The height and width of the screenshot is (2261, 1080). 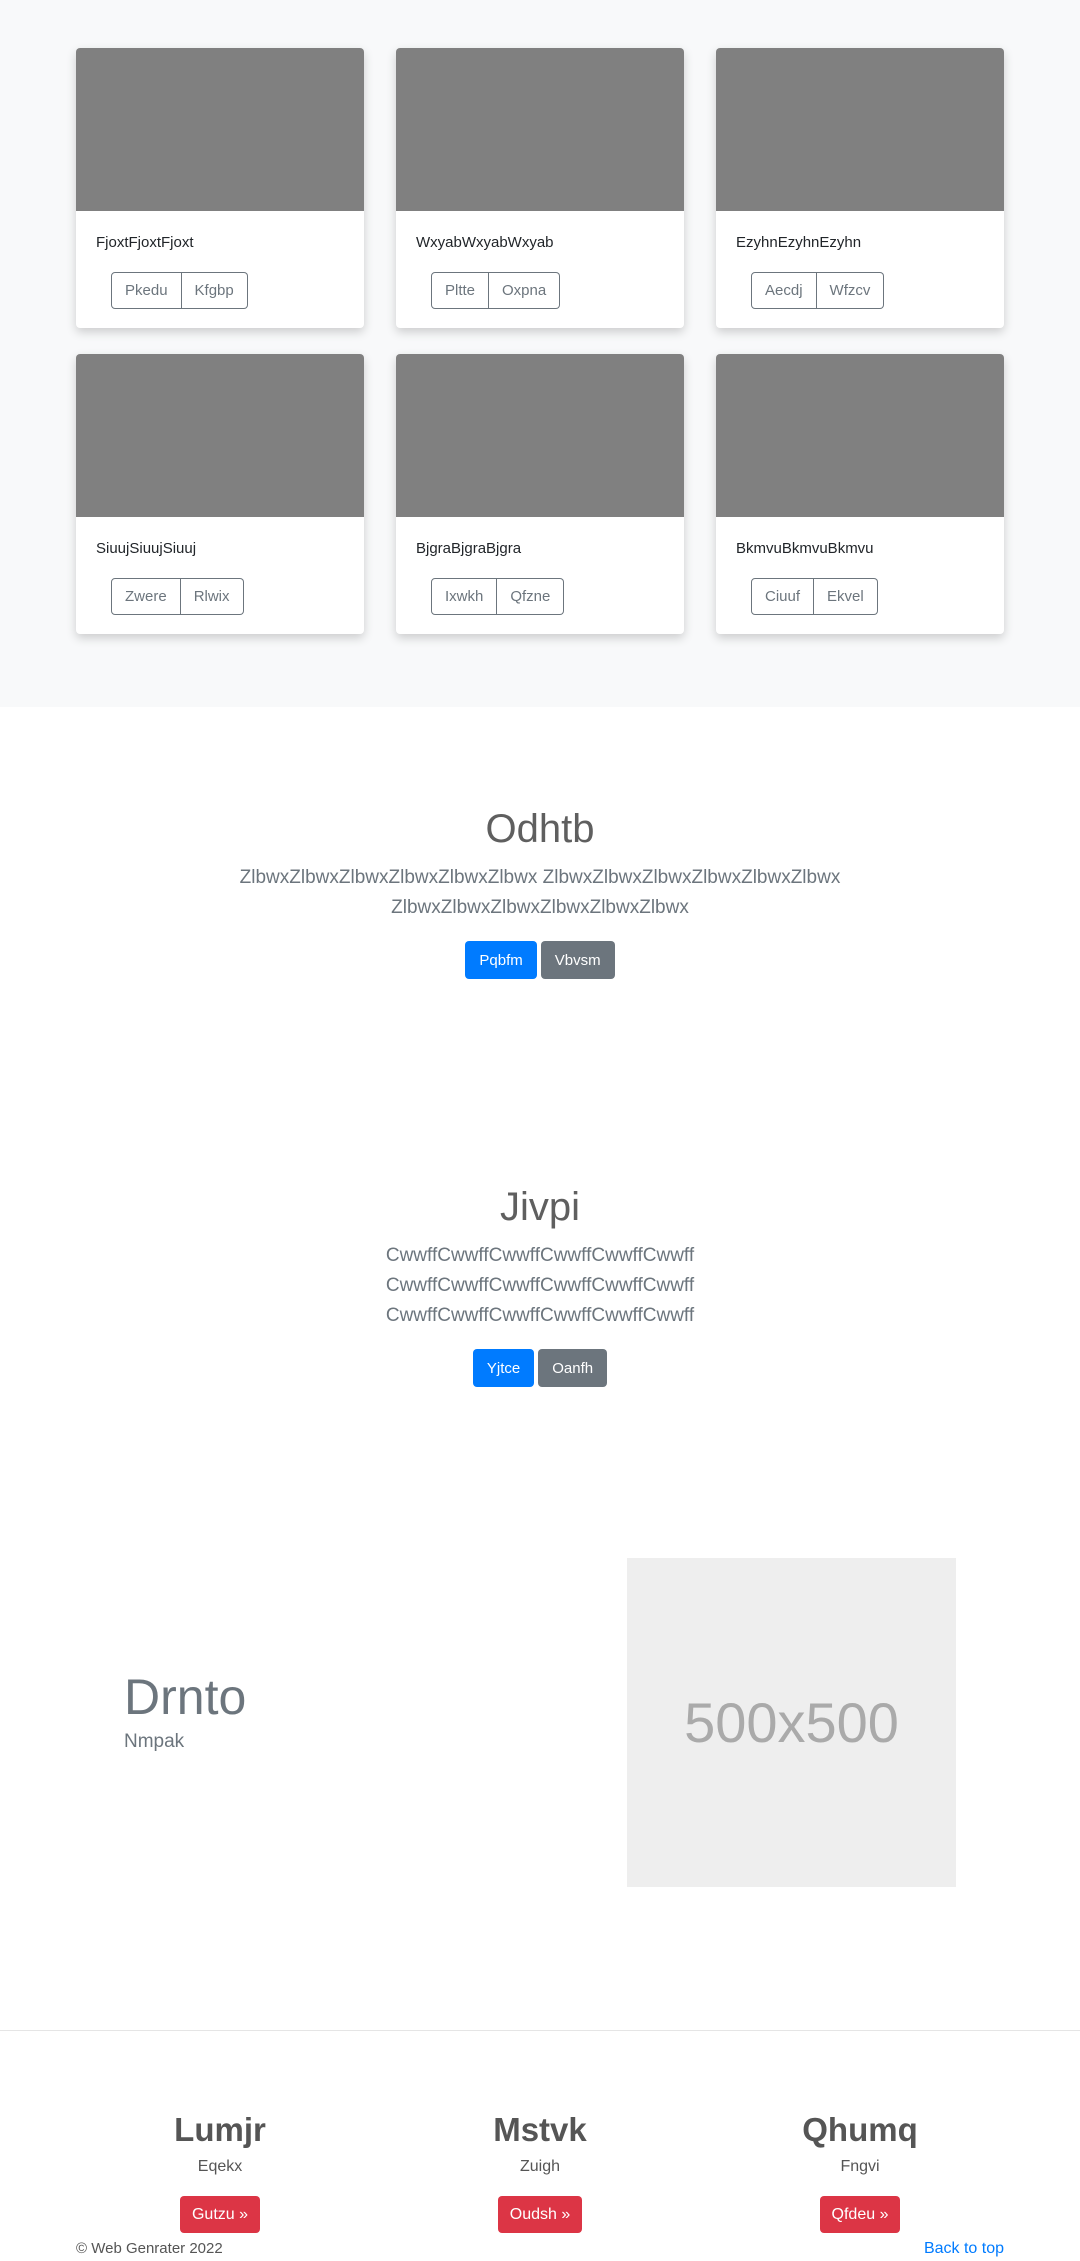 I want to click on card-button-group: Ciuuf Ekvel, so click(x=814, y=596).